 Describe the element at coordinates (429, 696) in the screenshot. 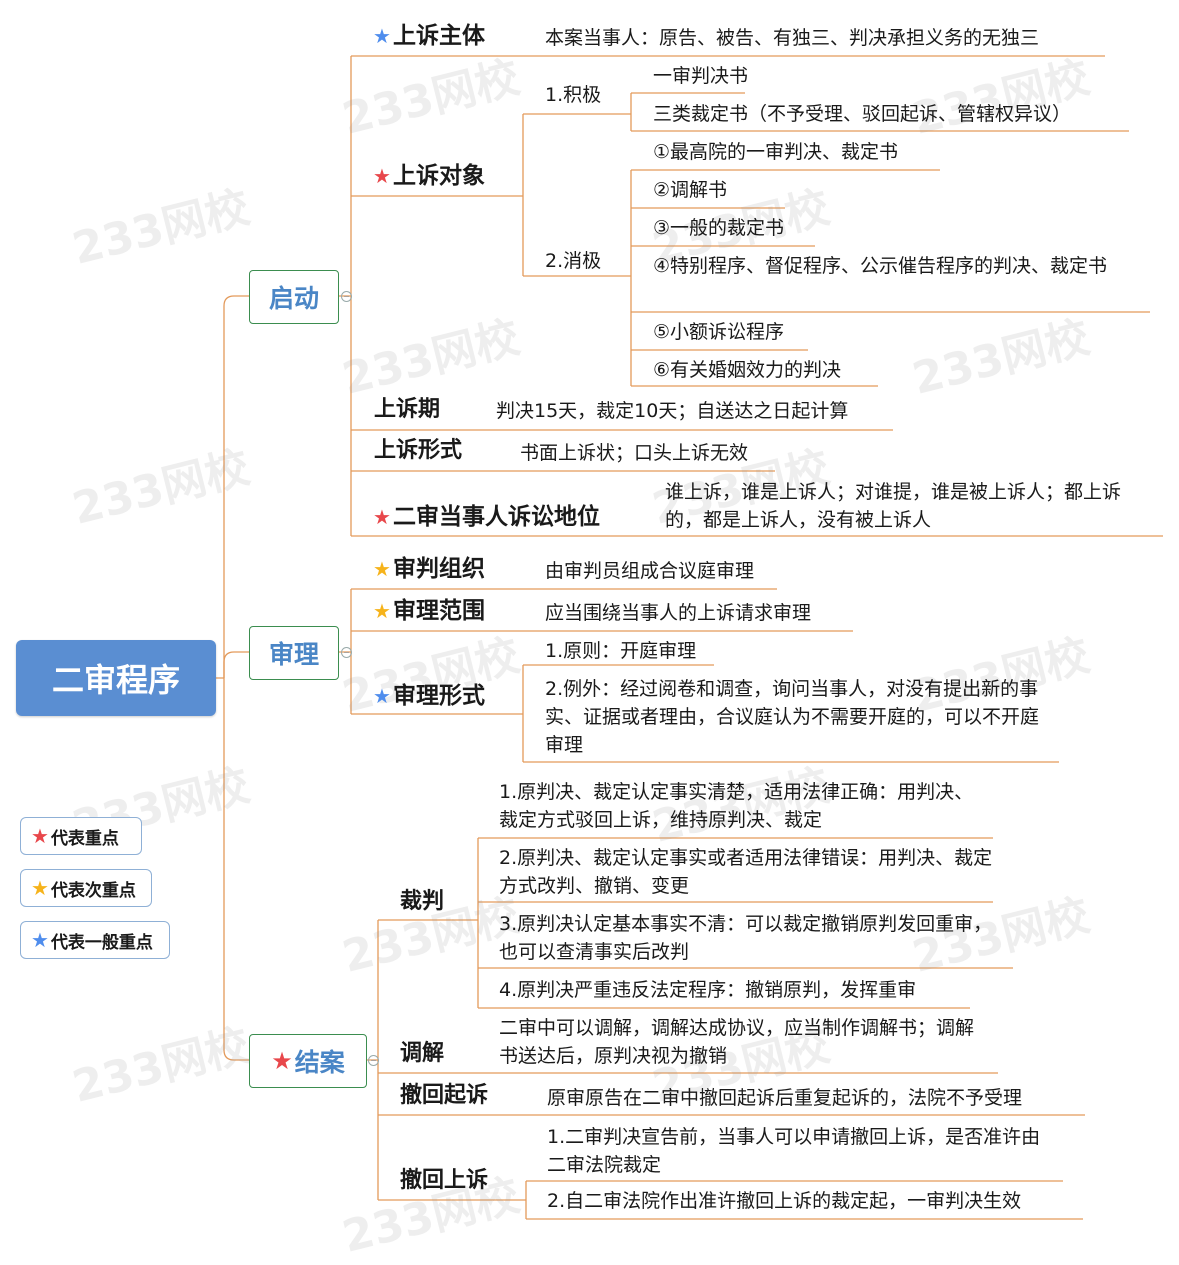

I see `node-shenli-xingshi: ★审理形式` at that location.